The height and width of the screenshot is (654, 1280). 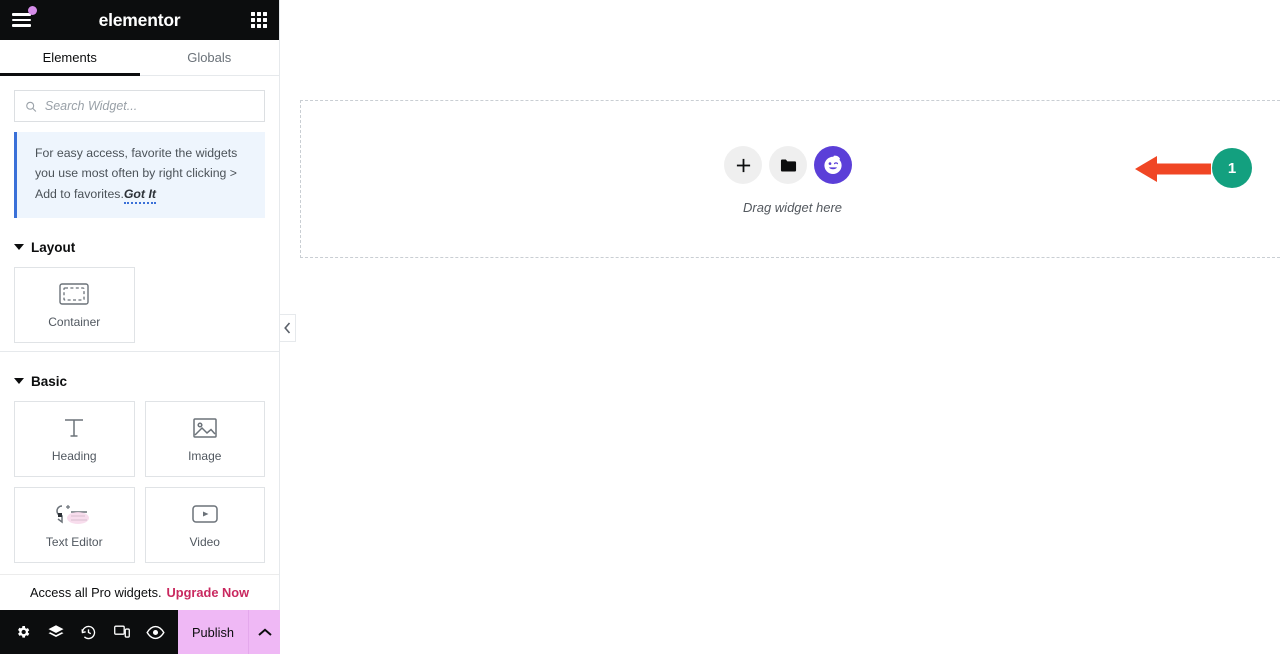 I want to click on container-icon, so click(x=74, y=294).